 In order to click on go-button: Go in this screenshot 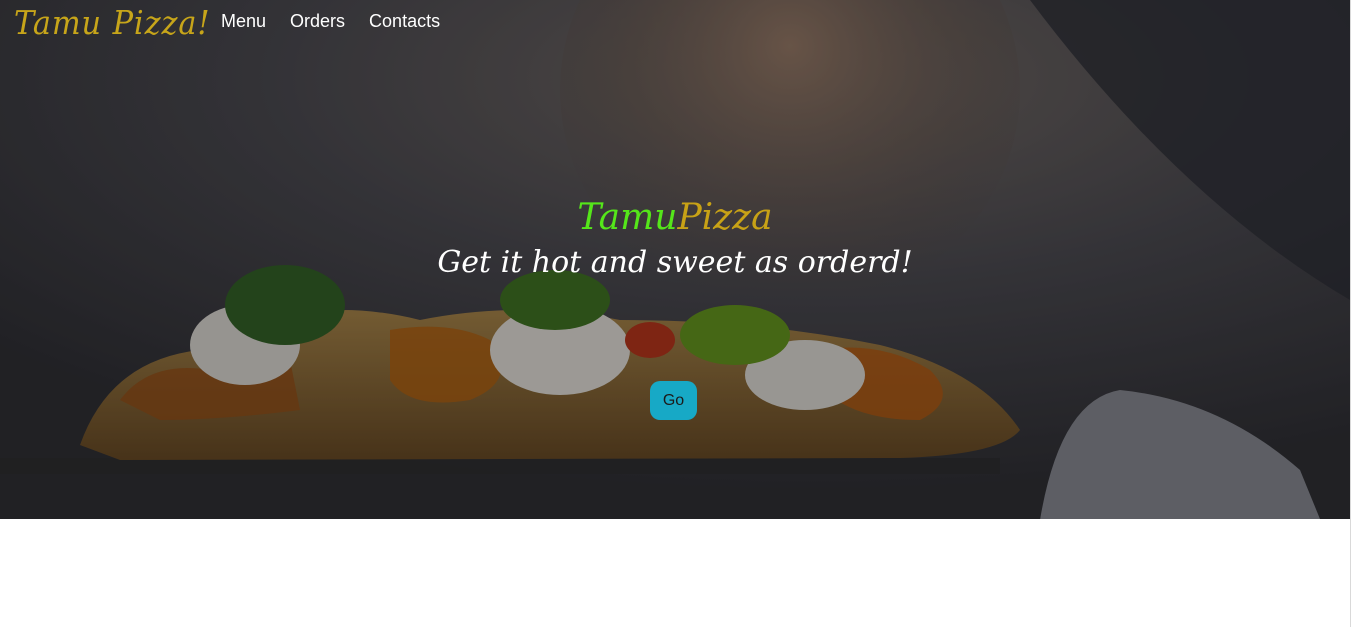, I will do `click(673, 400)`.